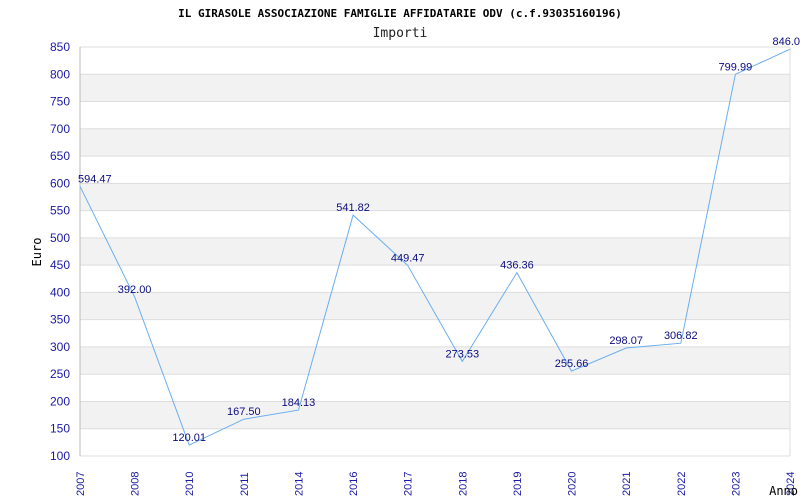  What do you see at coordinates (60, 347) in the screenshot?
I see `y-tick-label: 300` at bounding box center [60, 347].